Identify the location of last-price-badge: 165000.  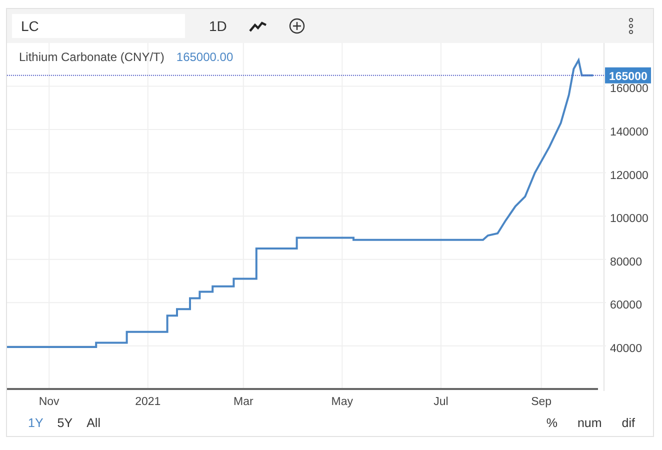
(628, 75).